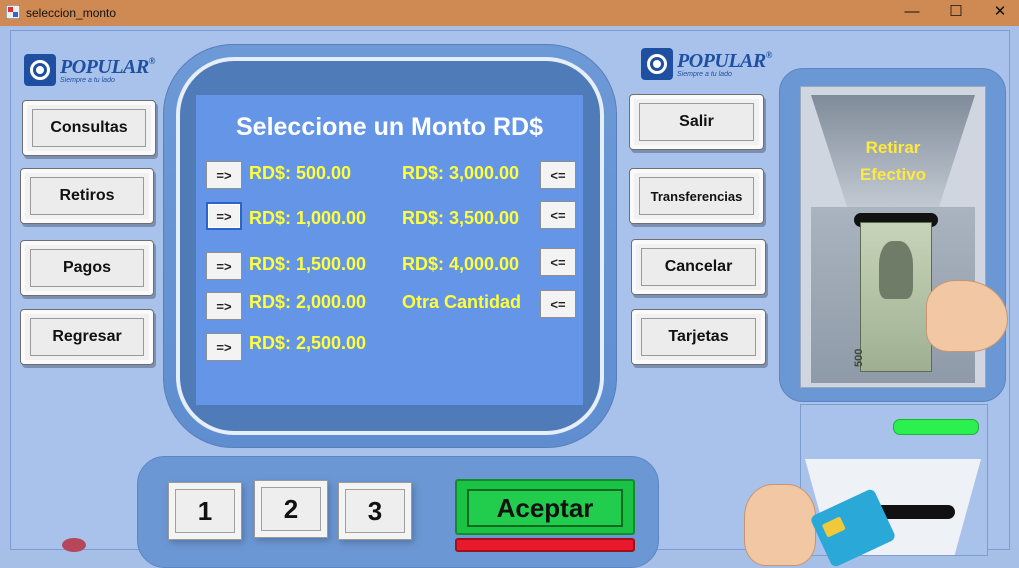  What do you see at coordinates (71, 13) in the screenshot?
I see `window-title: seleccion_monto` at bounding box center [71, 13].